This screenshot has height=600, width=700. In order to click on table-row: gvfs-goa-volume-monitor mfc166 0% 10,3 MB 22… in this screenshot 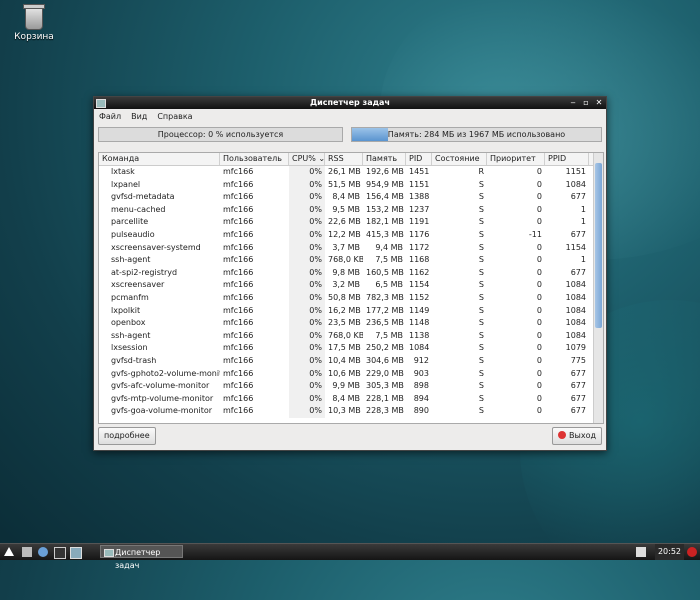, I will do `click(351, 411)`.